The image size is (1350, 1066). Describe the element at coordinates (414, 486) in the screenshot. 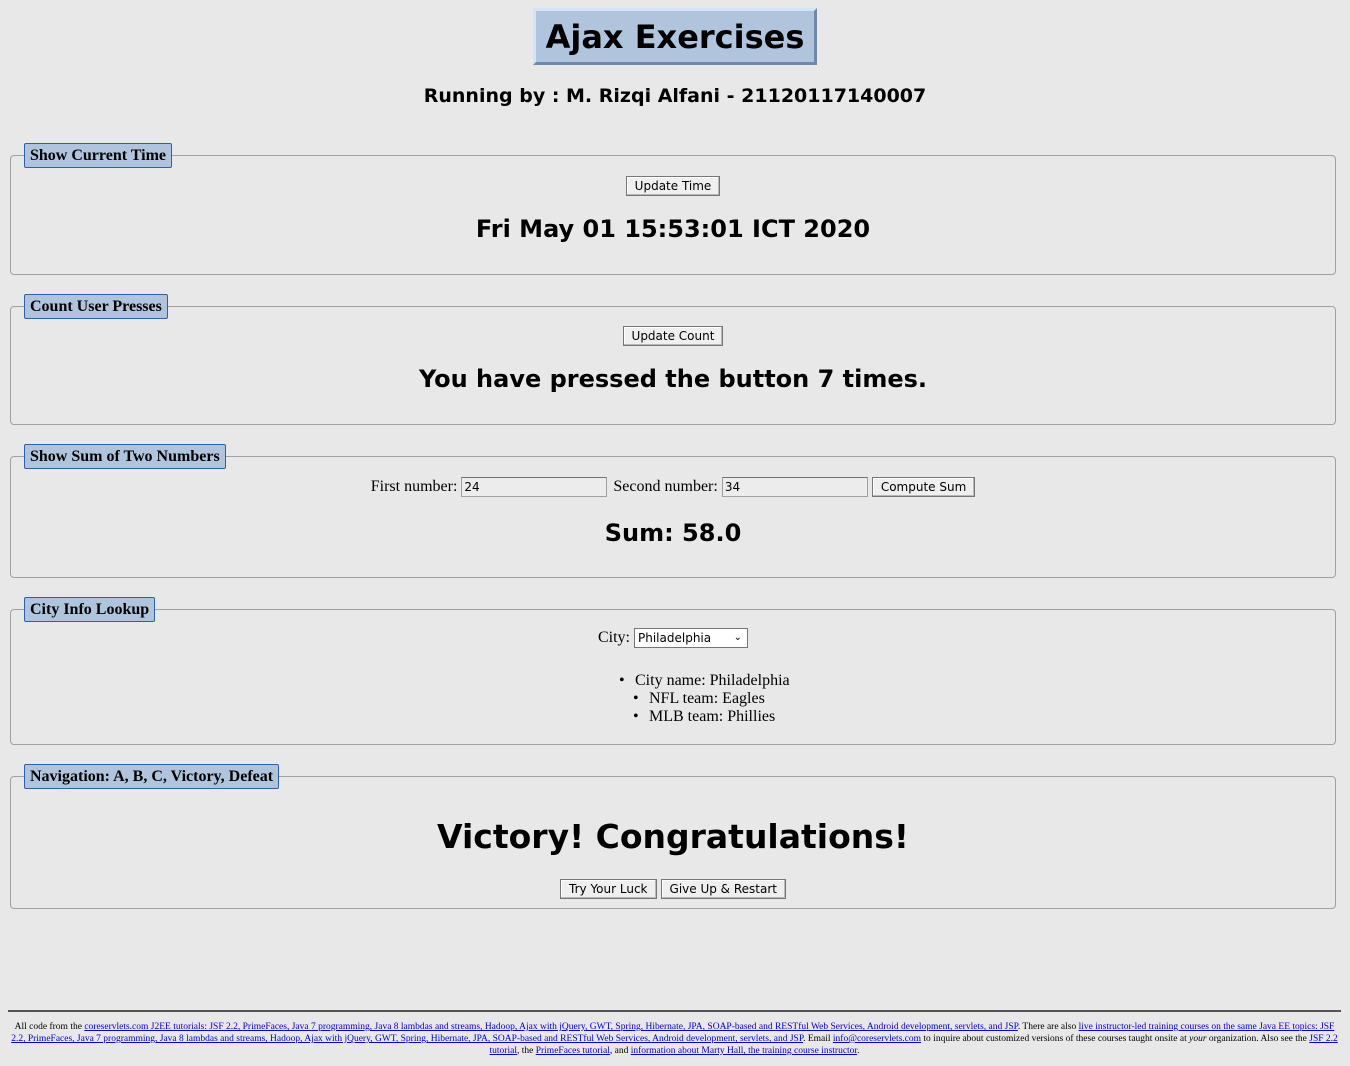

I see `first-number-label: First number:` at that location.